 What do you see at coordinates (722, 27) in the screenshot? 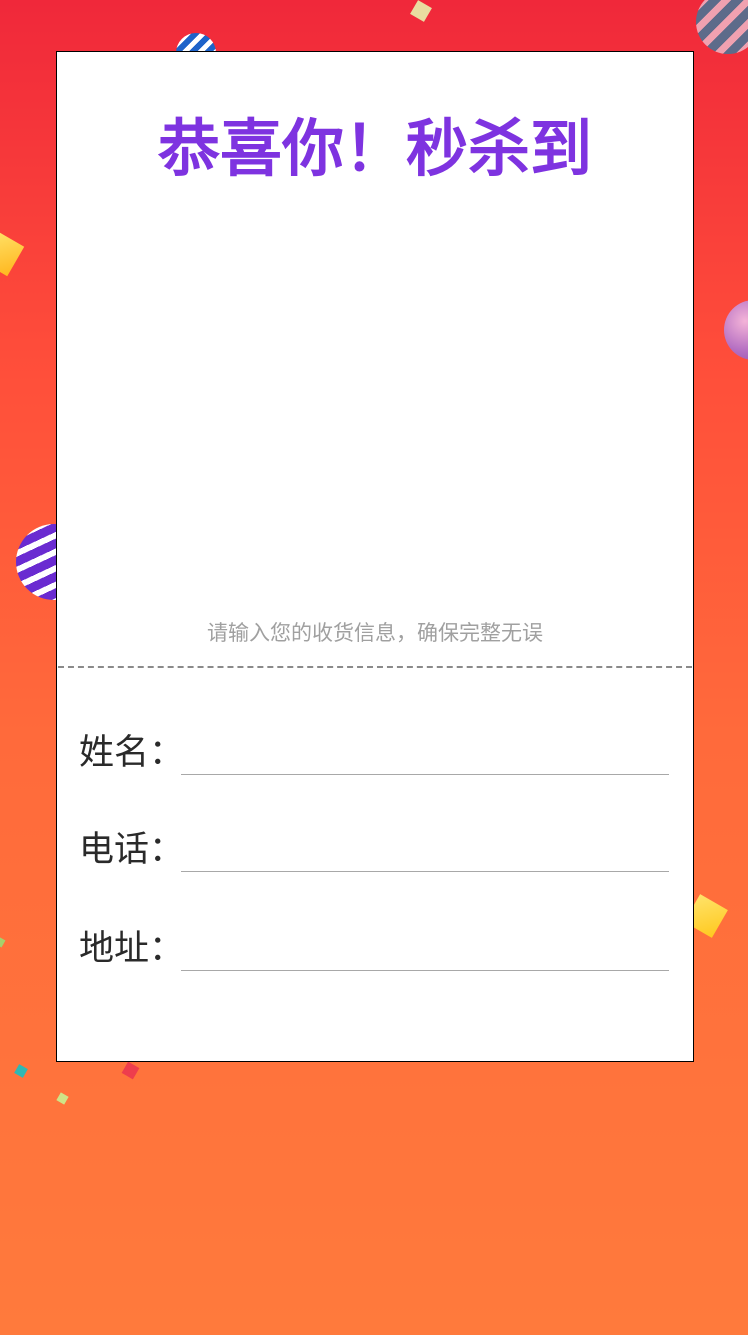
I see `striped-ball-pink-decoration` at bounding box center [722, 27].